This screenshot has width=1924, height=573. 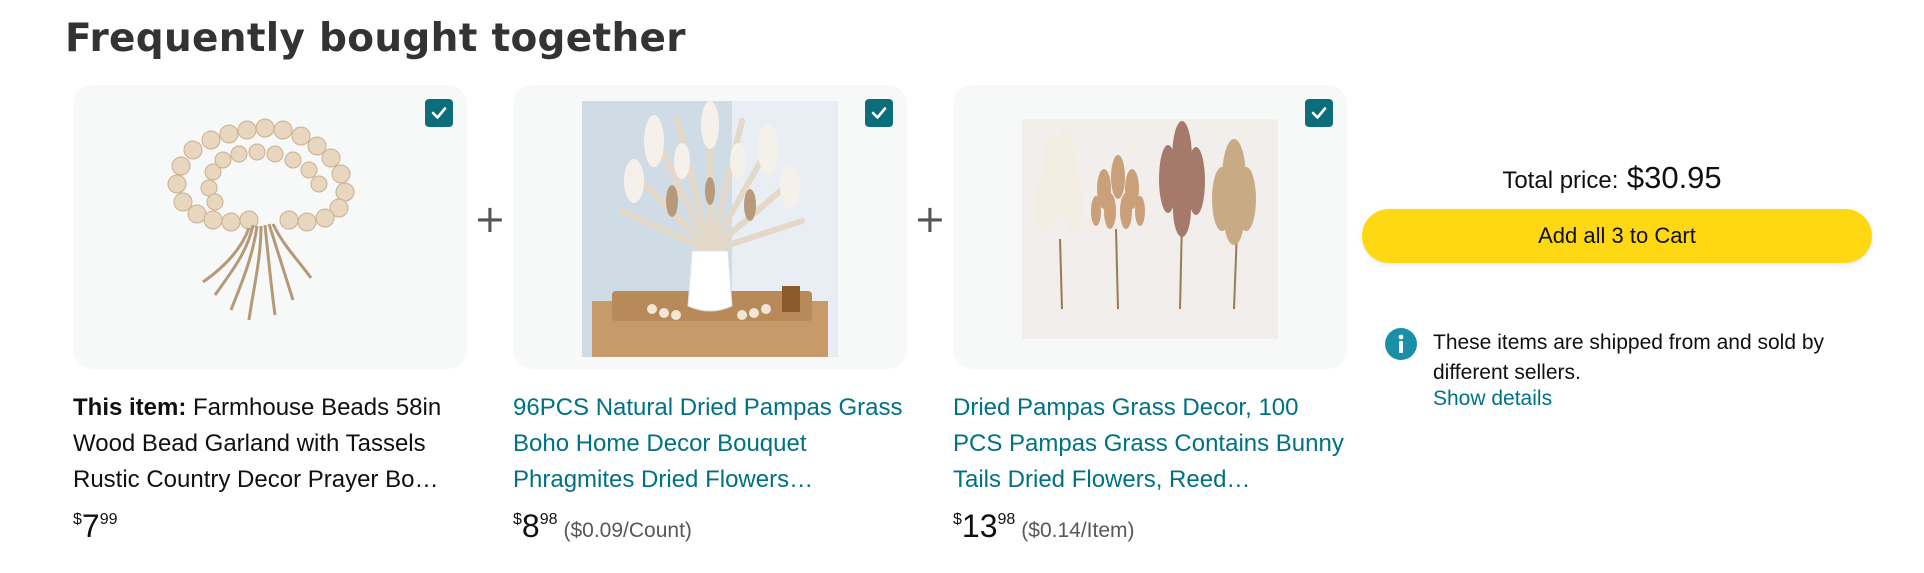 What do you see at coordinates (979, 526) in the screenshot?
I see `price-whole: 13` at bounding box center [979, 526].